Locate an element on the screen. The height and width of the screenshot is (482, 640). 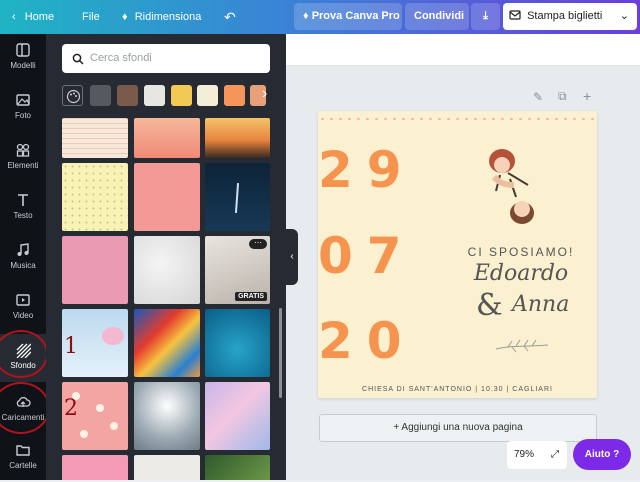
more-options-icon: ⋯ is located at coordinates (258, 244).